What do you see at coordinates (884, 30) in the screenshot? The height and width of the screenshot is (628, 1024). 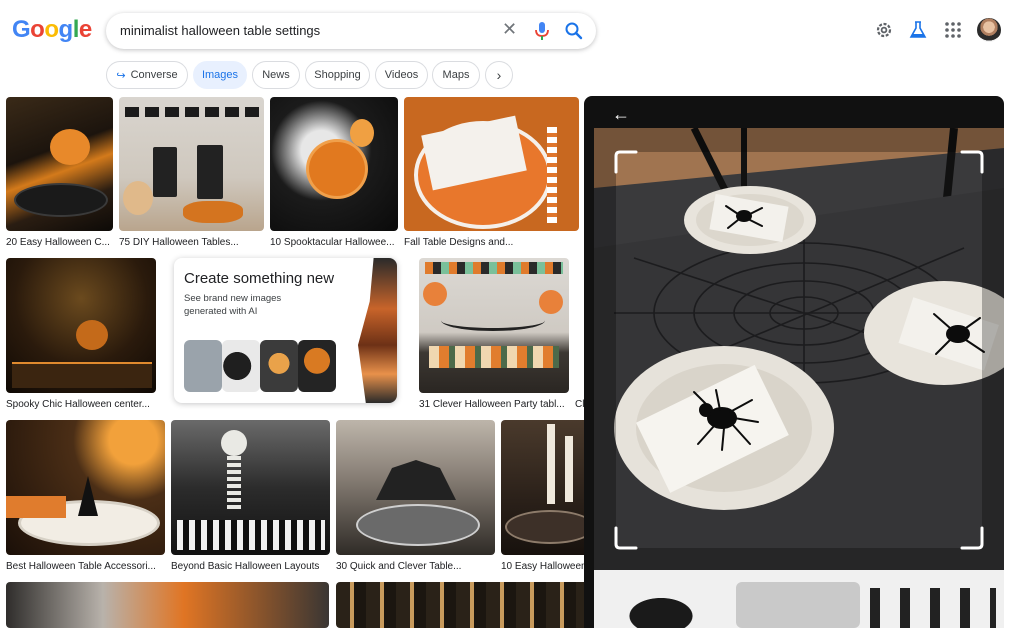 I see `settings-icon` at bounding box center [884, 30].